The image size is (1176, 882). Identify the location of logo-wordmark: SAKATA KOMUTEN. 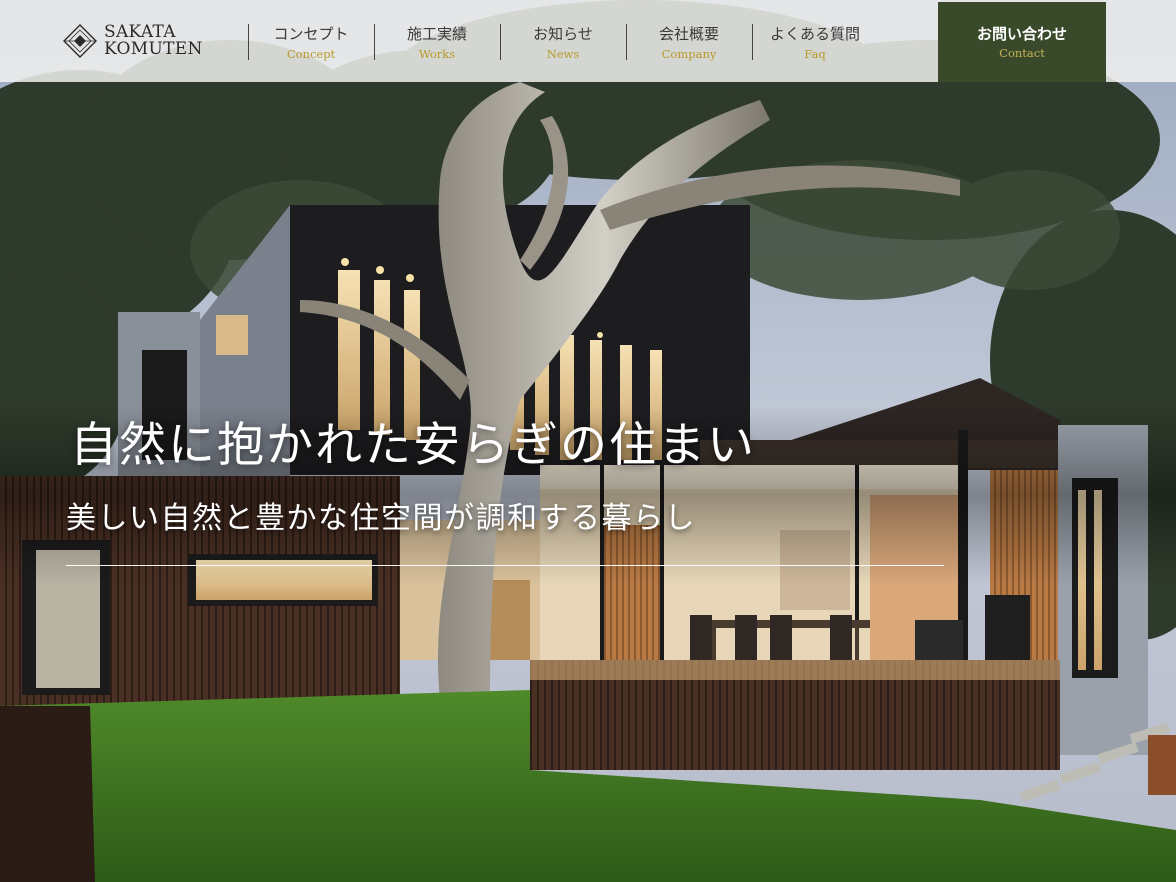
(153, 41).